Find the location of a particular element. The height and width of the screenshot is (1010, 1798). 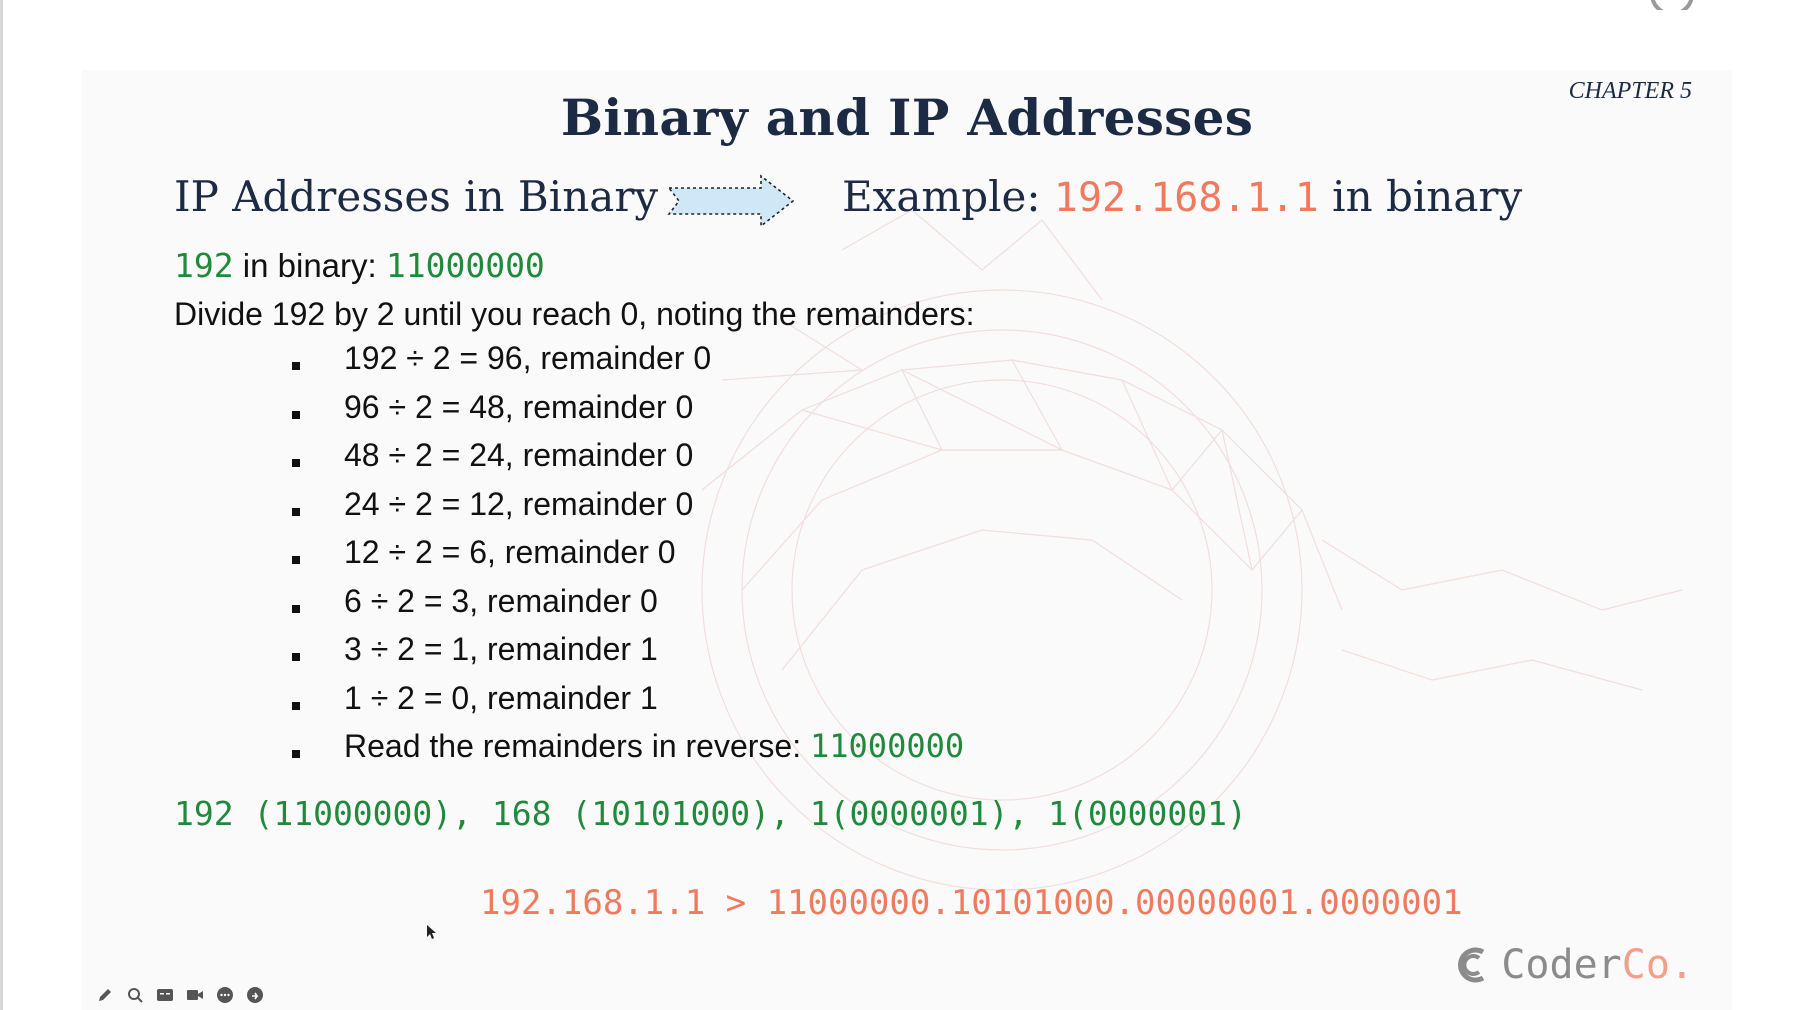

list-item: 6 ÷ 2 = 3, remainder 0 is located at coordinates (628, 605).